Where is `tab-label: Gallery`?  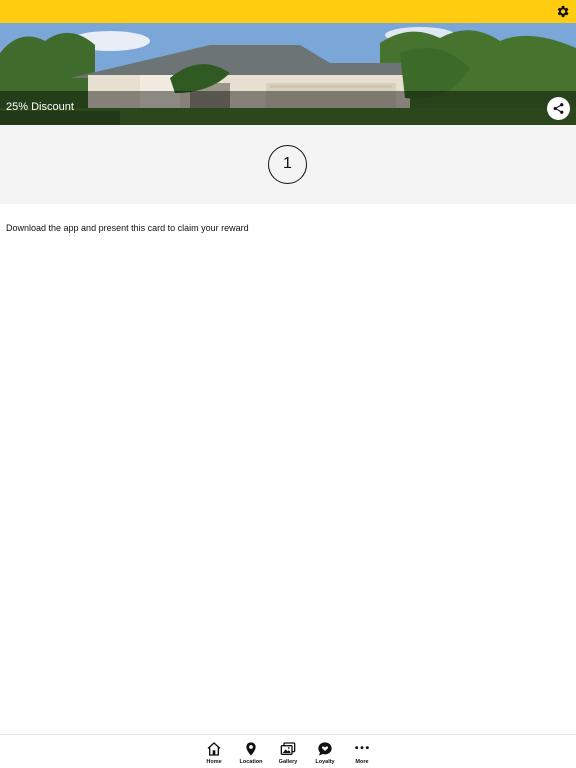 tab-label: Gallery is located at coordinates (288, 762).